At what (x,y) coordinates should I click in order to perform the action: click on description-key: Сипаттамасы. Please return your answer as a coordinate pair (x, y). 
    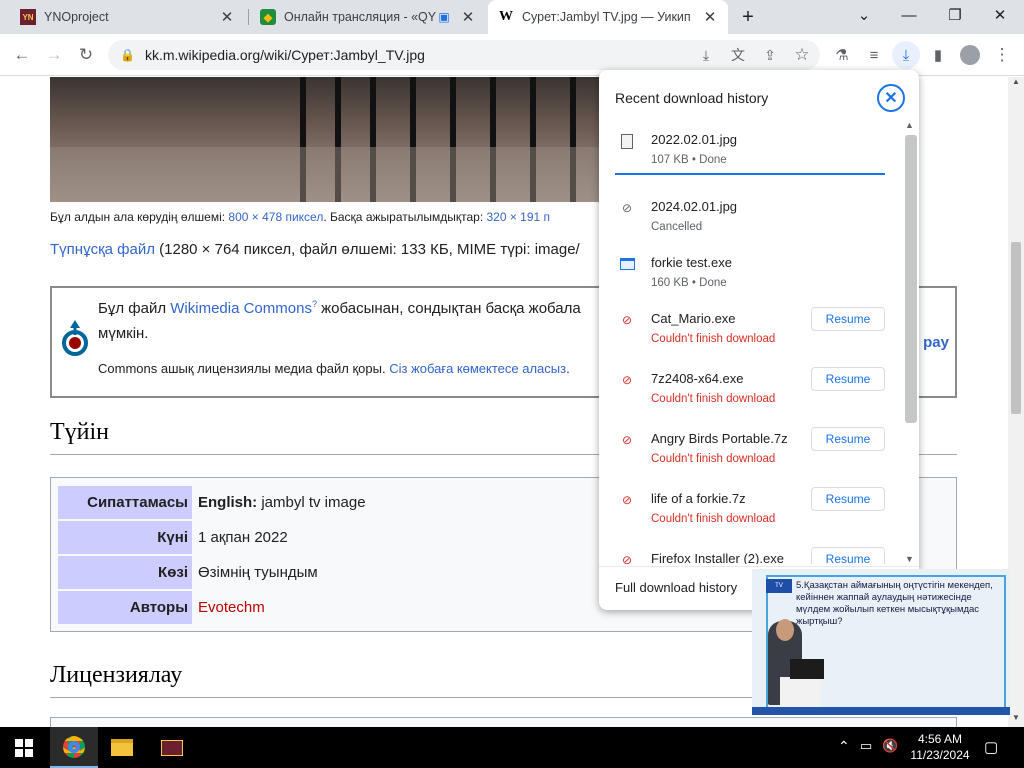
    Looking at the image, I should click on (125, 502).